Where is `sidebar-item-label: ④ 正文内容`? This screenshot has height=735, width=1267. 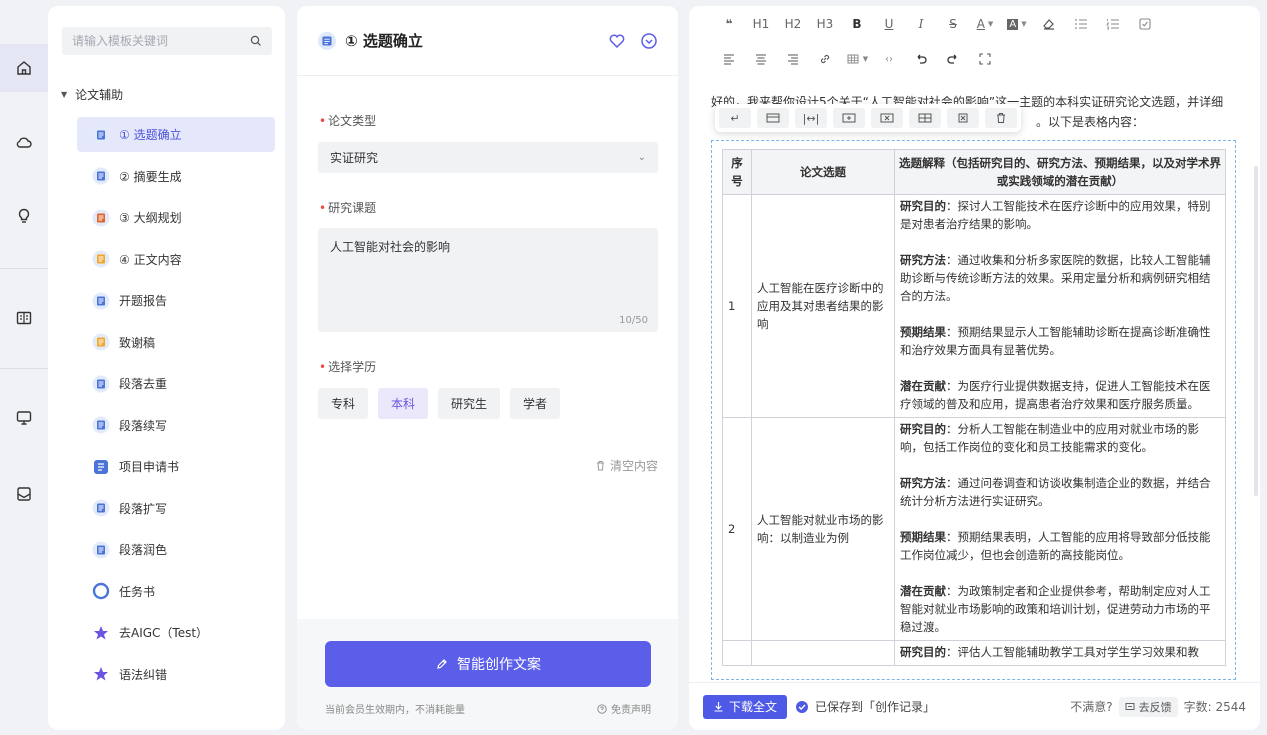 sidebar-item-label: ④ 正文内容 is located at coordinates (150, 259).